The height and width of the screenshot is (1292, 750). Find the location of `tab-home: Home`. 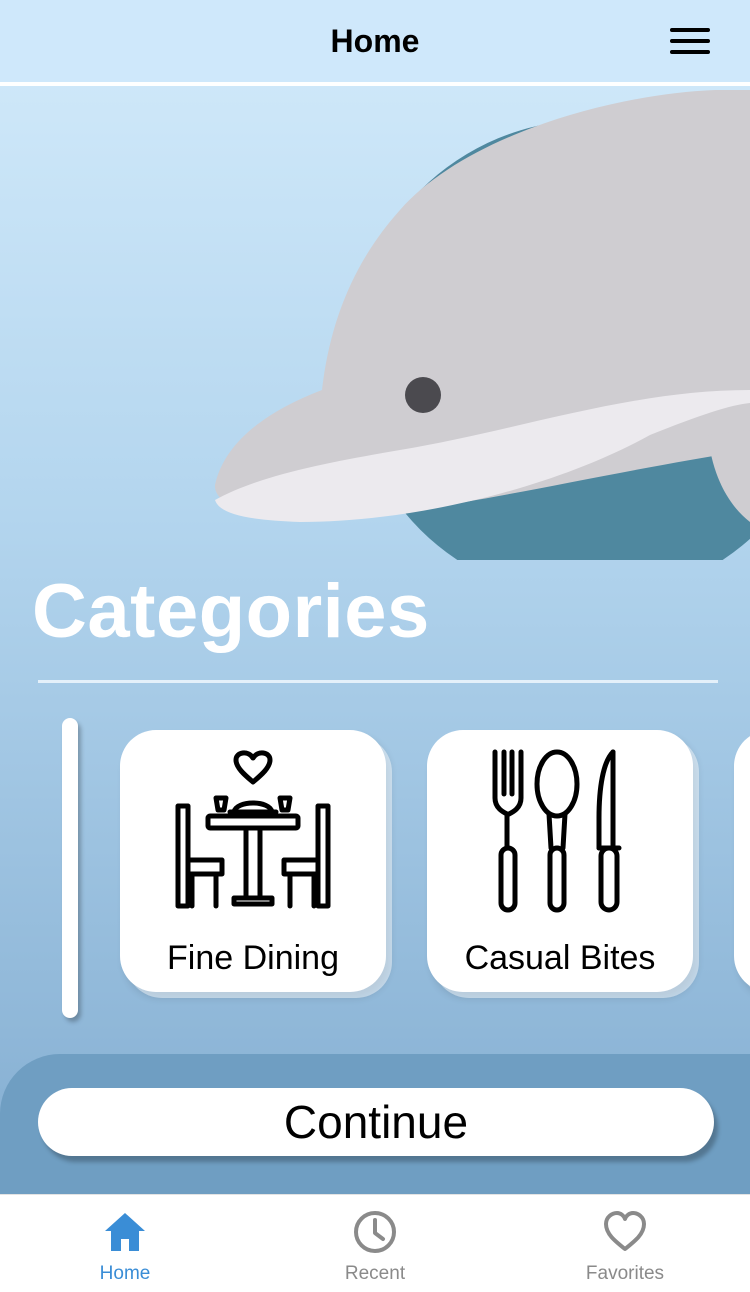

tab-home: Home is located at coordinates (125, 1243).